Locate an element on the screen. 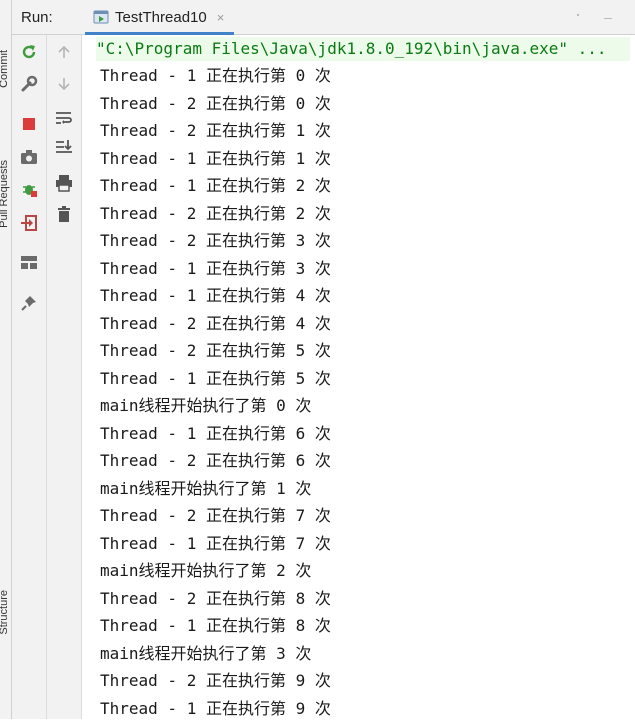  left-tool-strip: Commit Pull Requests Structure is located at coordinates (6, 359).